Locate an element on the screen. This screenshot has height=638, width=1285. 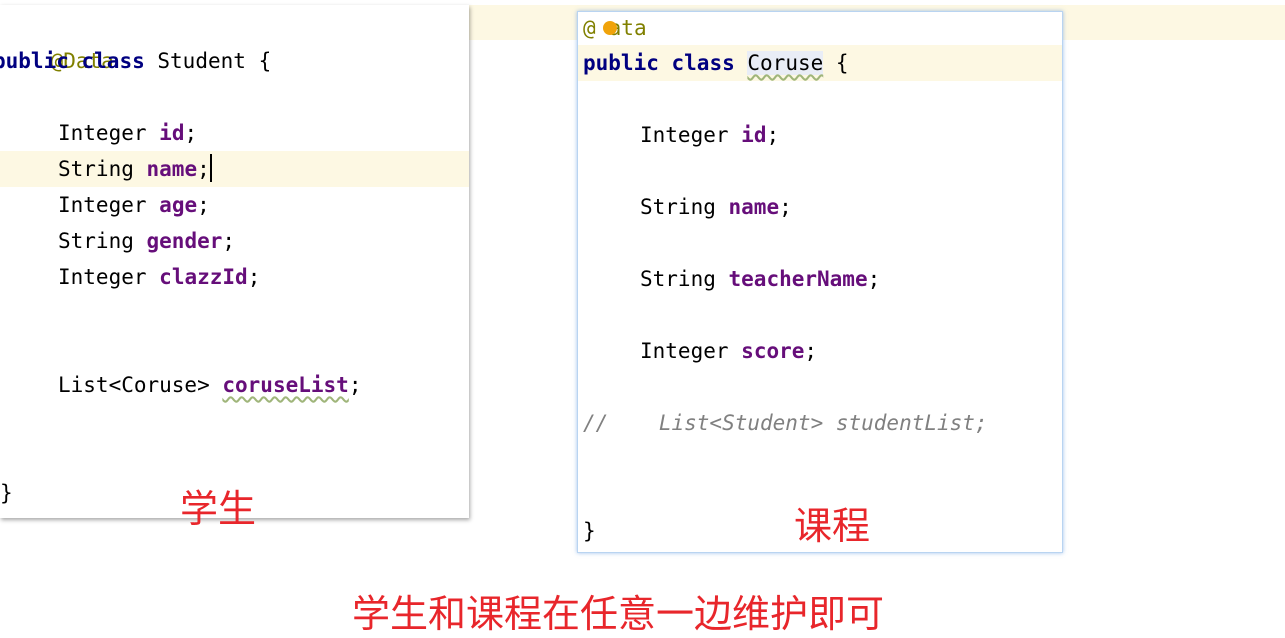
field-line: Integer score; is located at coordinates (851, 351).